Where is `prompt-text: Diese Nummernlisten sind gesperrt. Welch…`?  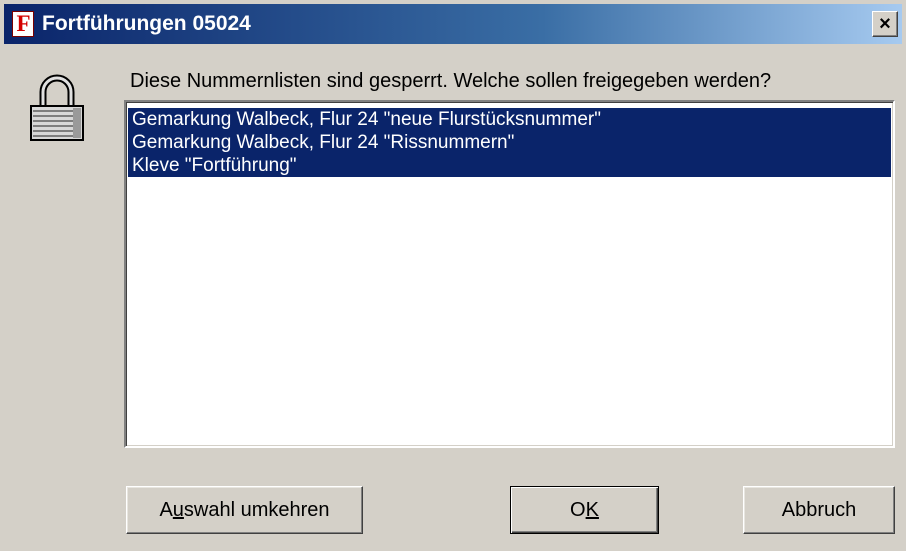
prompt-text: Diese Nummernlisten sind gesperrt. Welch… is located at coordinates (451, 81).